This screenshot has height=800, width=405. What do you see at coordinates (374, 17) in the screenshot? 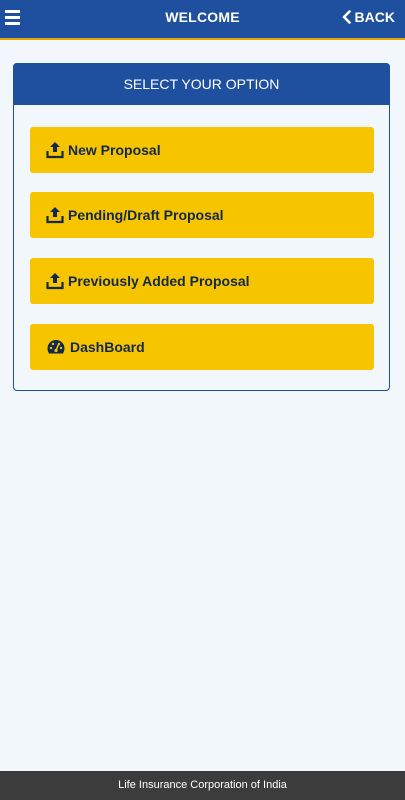
I see `back-label: BACK` at bounding box center [374, 17].